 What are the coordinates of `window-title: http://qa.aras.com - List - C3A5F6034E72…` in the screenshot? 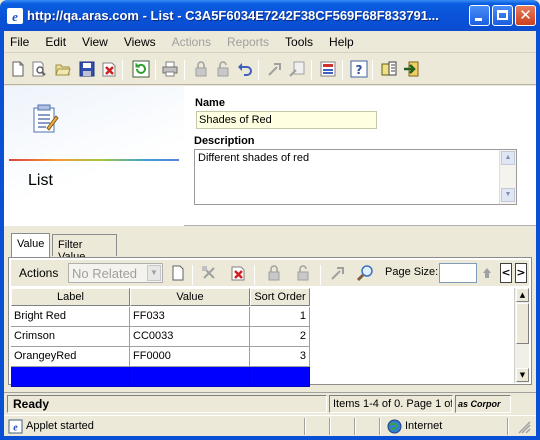 It's located at (233, 15).